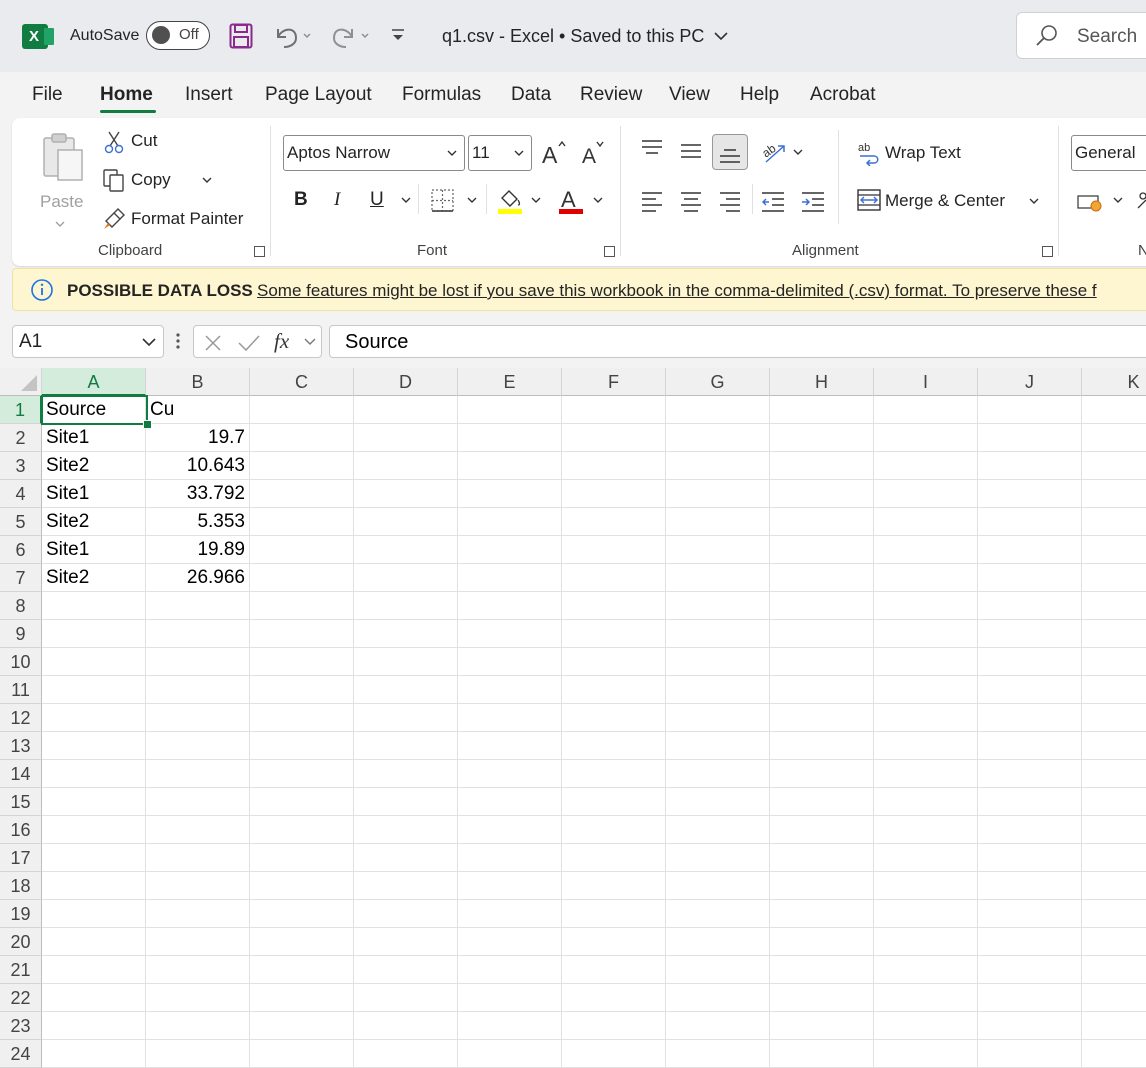 The width and height of the screenshot is (1146, 1068). What do you see at coordinates (1114, 550) in the screenshot?
I see `cell-k6` at bounding box center [1114, 550].